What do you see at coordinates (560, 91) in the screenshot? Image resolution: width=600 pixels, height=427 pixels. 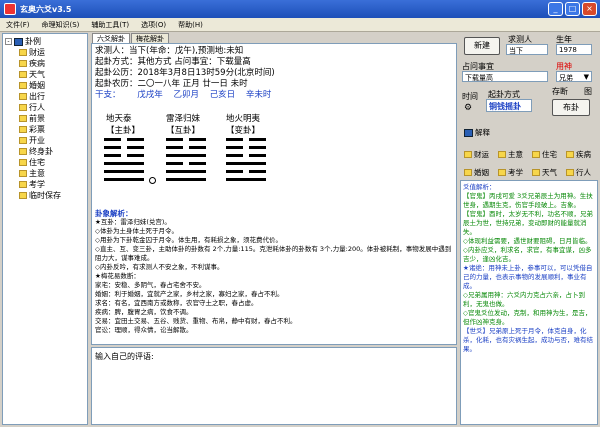 I see `save-label: 存断` at bounding box center [560, 91].